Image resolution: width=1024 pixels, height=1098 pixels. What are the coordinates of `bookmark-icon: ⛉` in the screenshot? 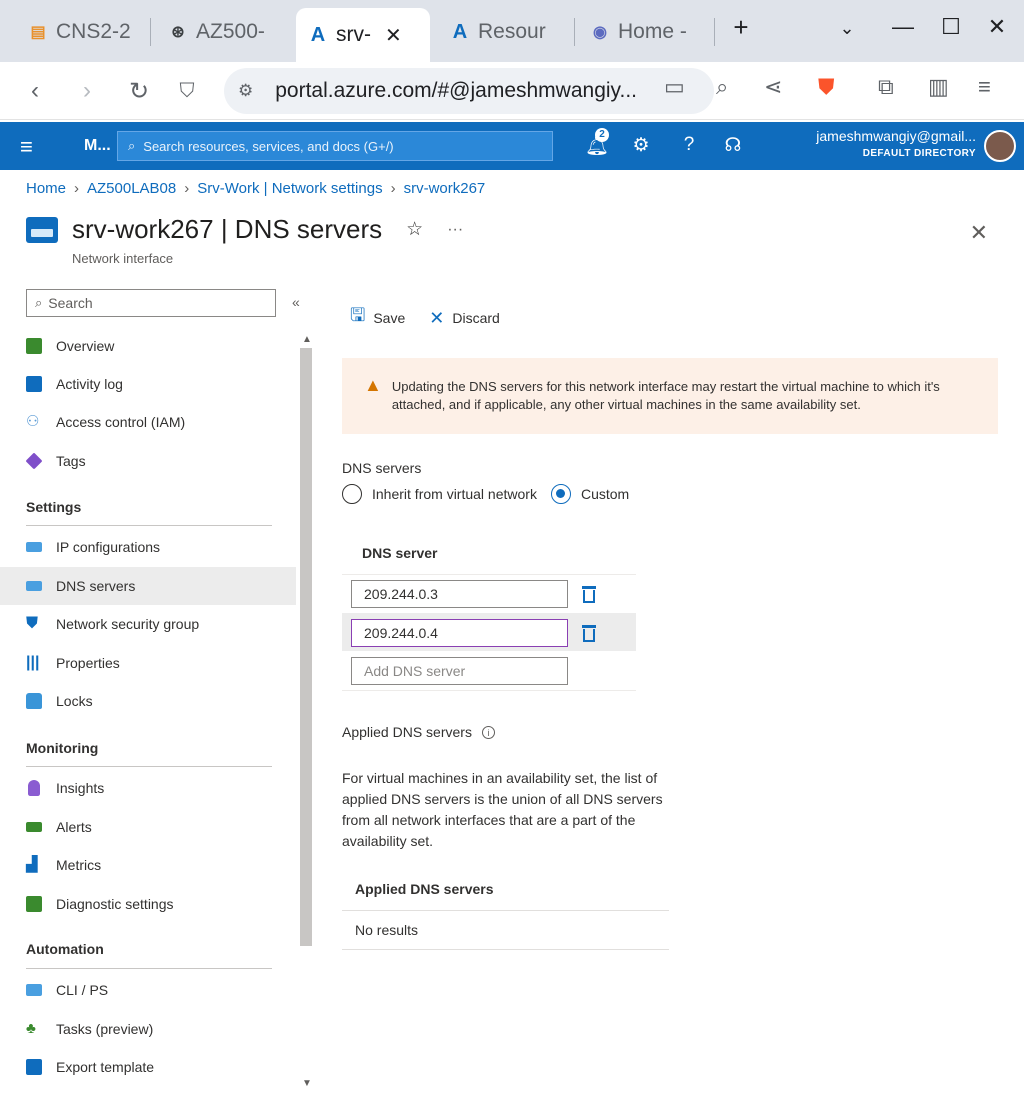 It's located at (187, 91).